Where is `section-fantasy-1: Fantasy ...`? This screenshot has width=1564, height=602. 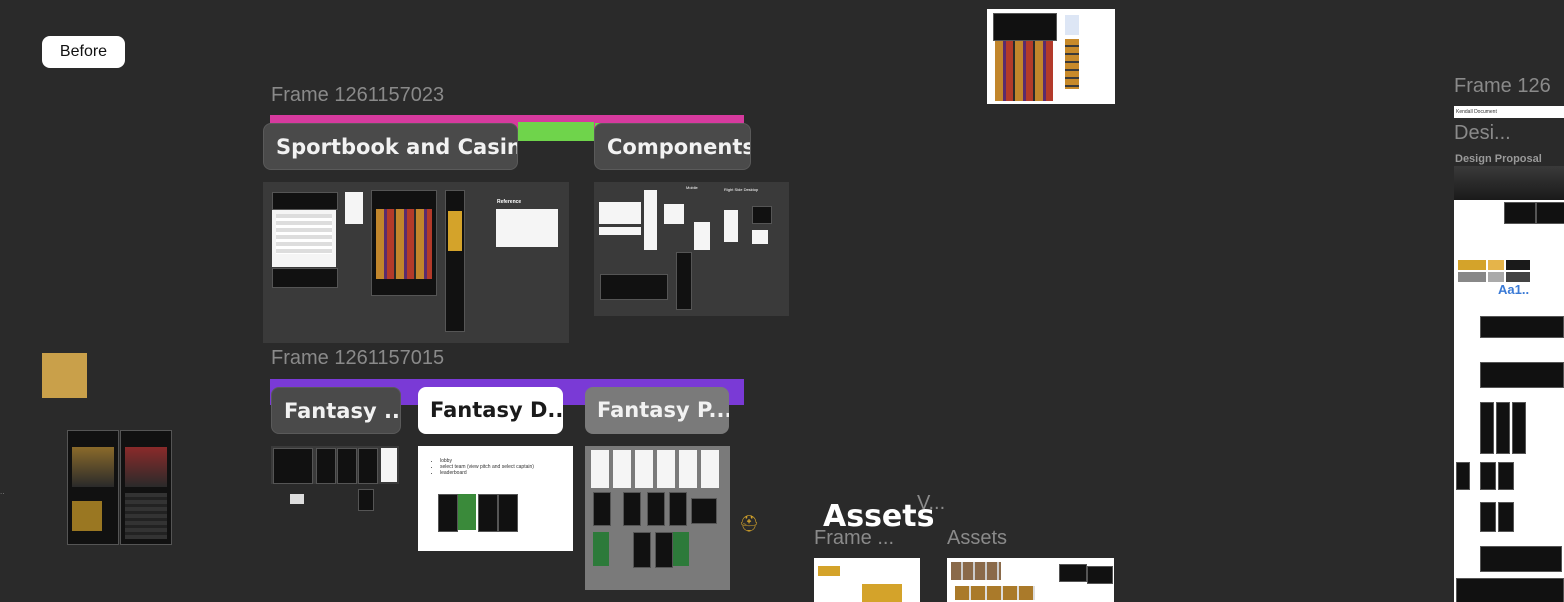
section-fantasy-1: Fantasy ... is located at coordinates (336, 410).